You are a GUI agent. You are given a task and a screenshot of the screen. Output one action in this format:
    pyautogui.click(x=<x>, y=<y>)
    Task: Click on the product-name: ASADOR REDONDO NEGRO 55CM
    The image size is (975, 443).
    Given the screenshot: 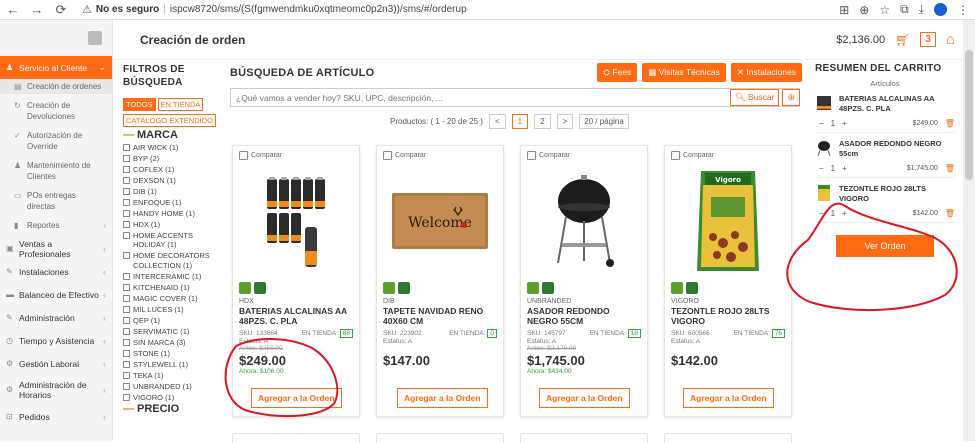 What is the action you would take?
    pyautogui.click(x=584, y=317)
    